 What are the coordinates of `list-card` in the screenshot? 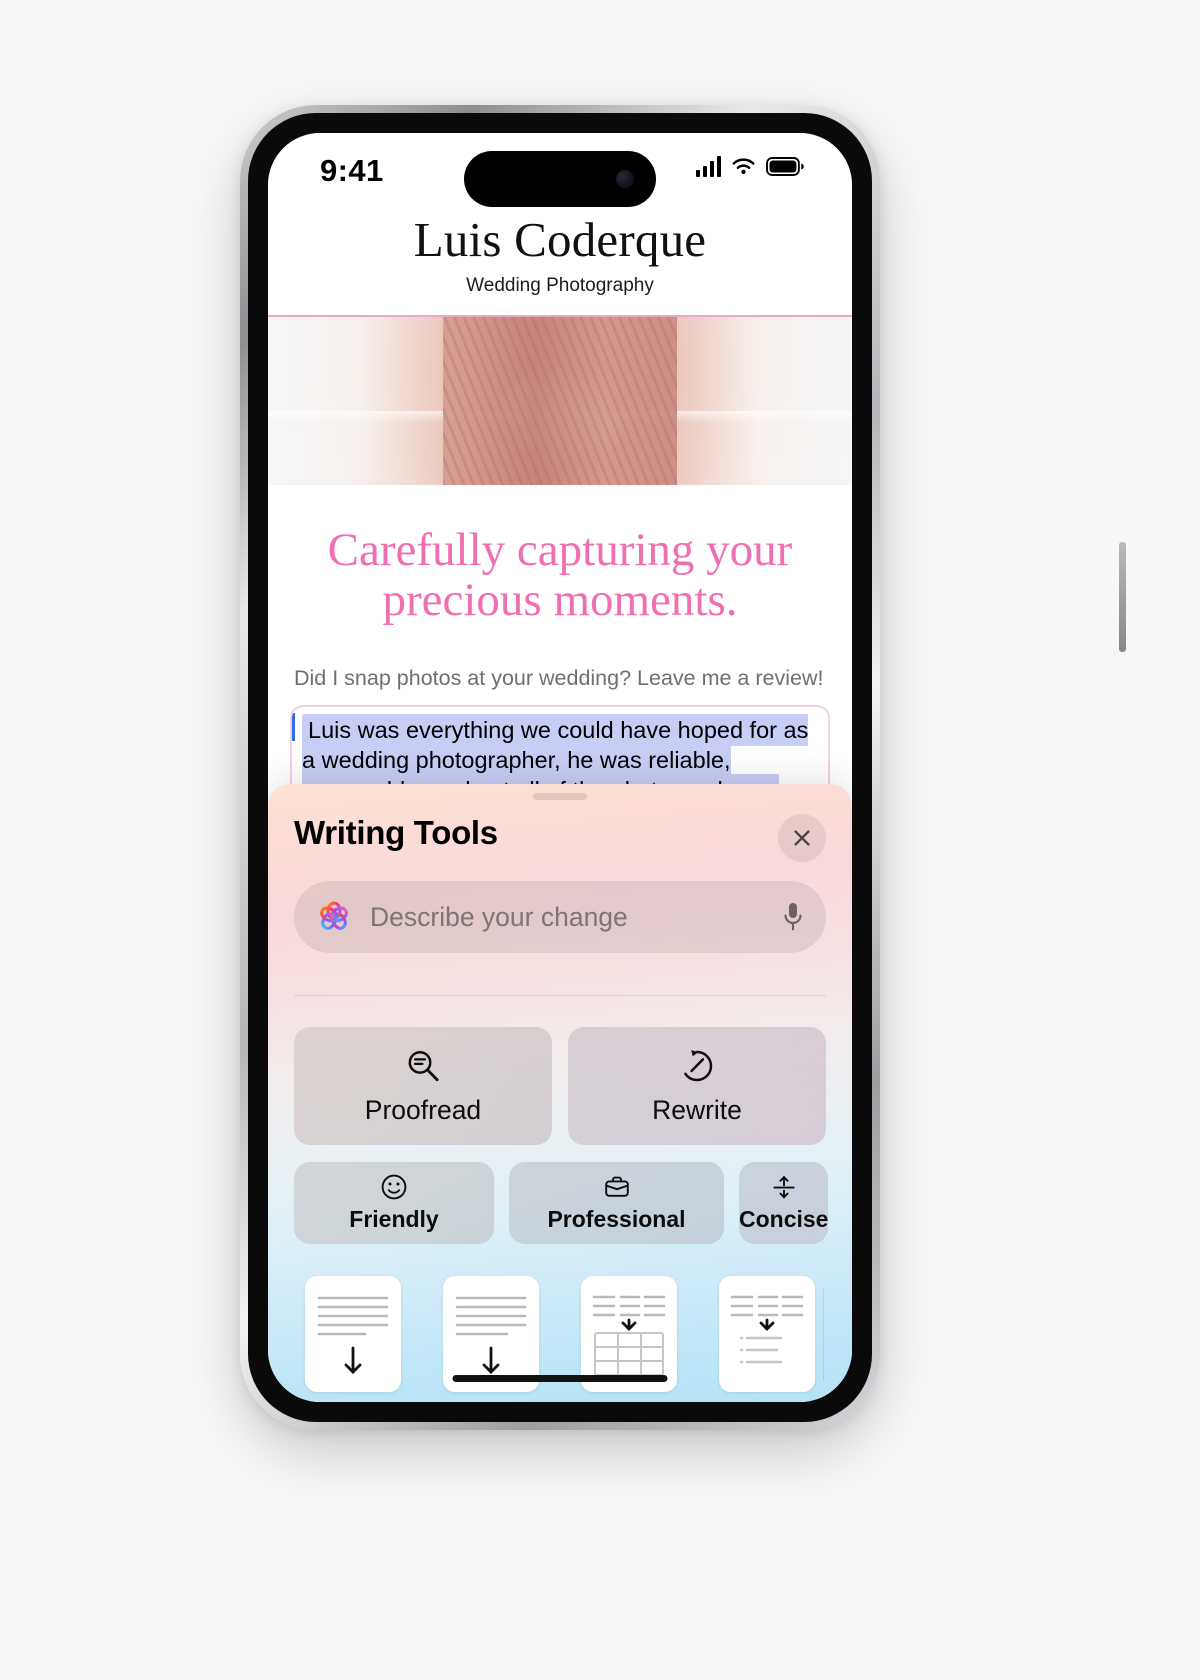 It's located at (767, 1334).